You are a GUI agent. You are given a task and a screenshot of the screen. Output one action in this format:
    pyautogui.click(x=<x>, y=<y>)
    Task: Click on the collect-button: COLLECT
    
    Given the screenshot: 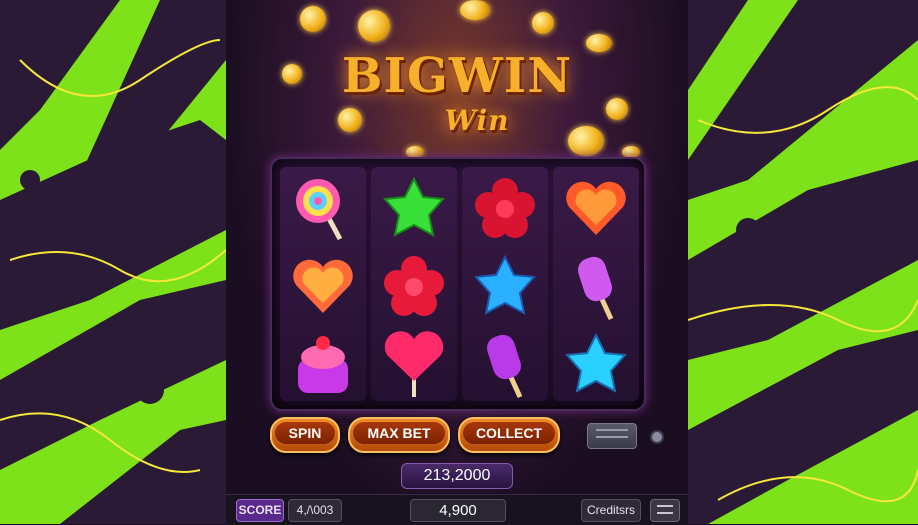 What is the action you would take?
    pyautogui.click(x=509, y=435)
    